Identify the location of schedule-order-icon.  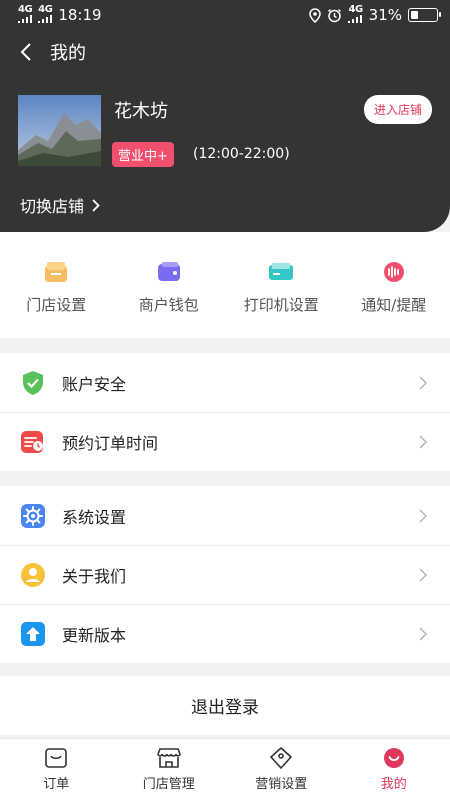
(32, 442).